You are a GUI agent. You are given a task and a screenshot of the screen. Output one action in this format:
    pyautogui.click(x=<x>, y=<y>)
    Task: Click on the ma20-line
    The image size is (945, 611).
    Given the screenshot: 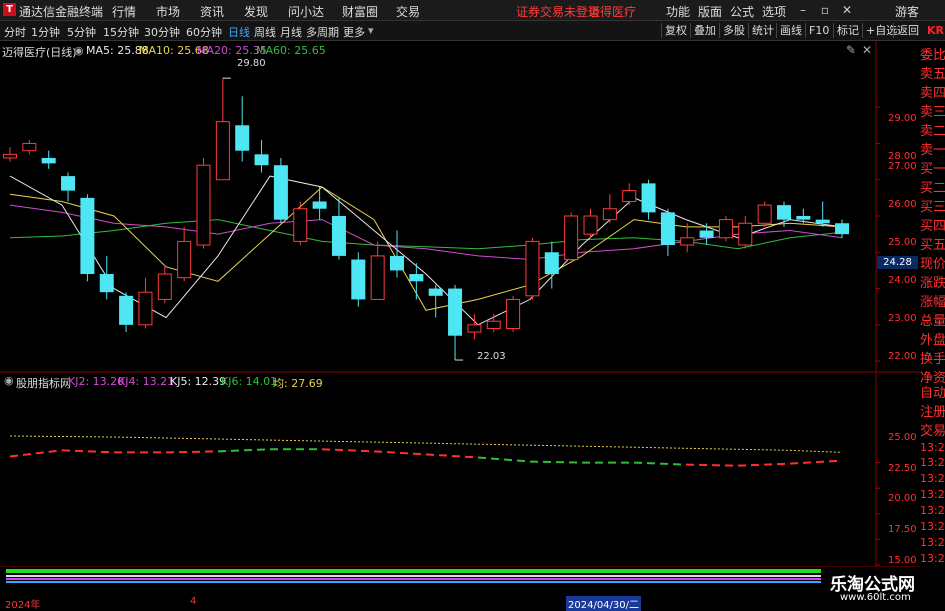 What is the action you would take?
    pyautogui.click(x=426, y=232)
    